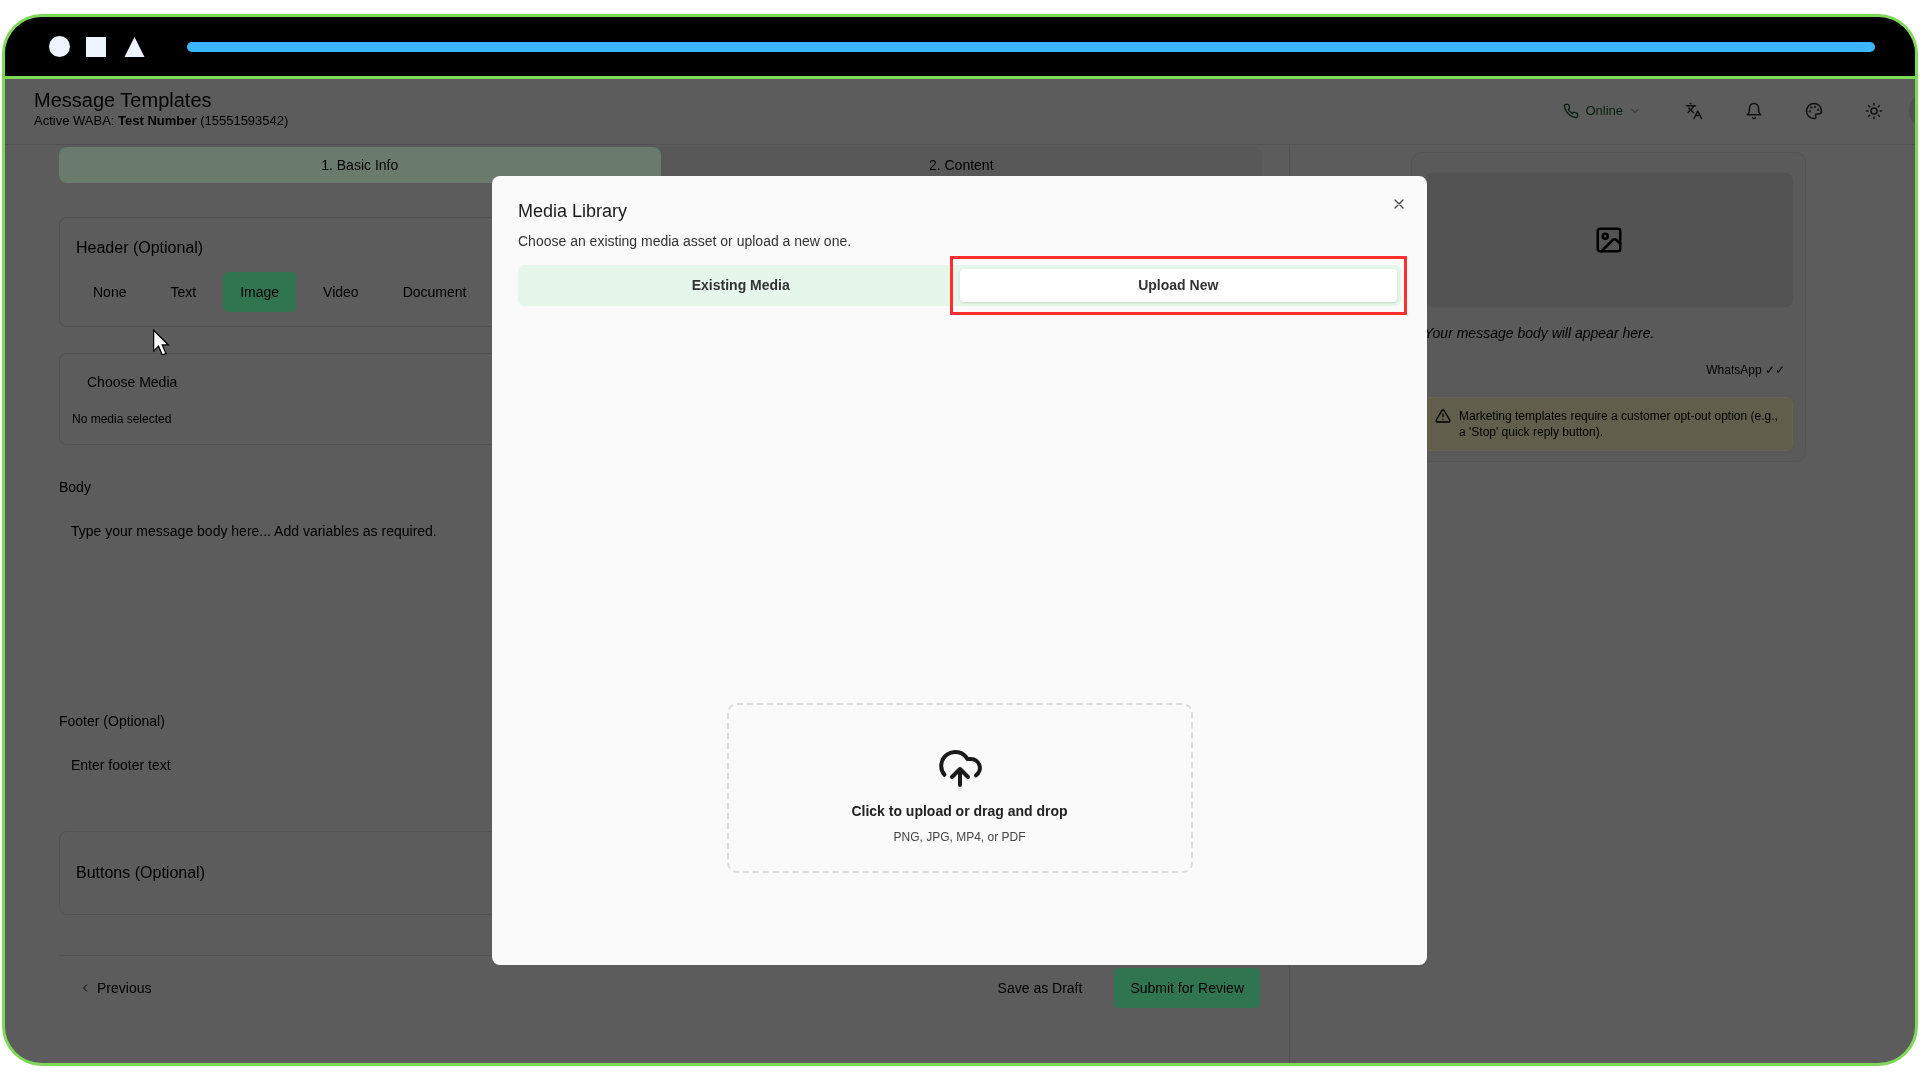  I want to click on step-tab: 1. Basic Info, so click(360, 165).